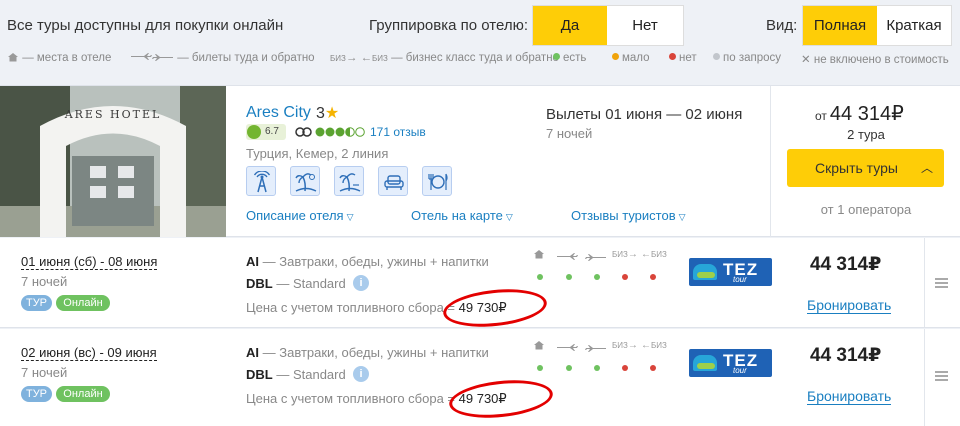 The height and width of the screenshot is (426, 960). What do you see at coordinates (59, 58) in the screenshot?
I see `legend-hotel: — места в отеле` at bounding box center [59, 58].